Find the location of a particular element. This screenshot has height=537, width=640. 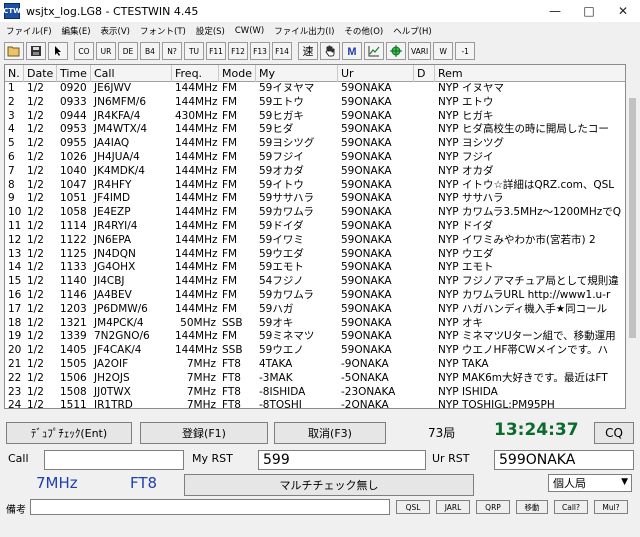

dupe-check-button: ﾃﾞｭﾌﾟﾁｪｯｸ(Ent) is located at coordinates (69, 433).